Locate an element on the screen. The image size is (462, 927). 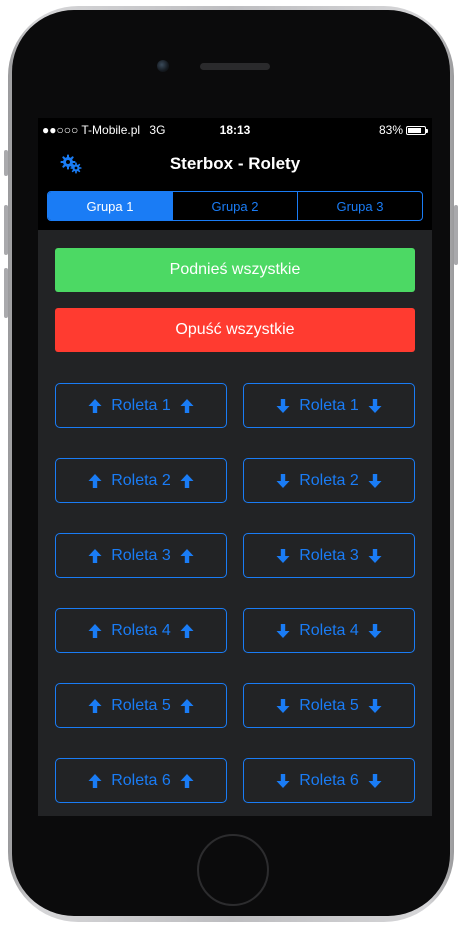
lower-all-button: Opuść wszystkie is located at coordinates (235, 330).